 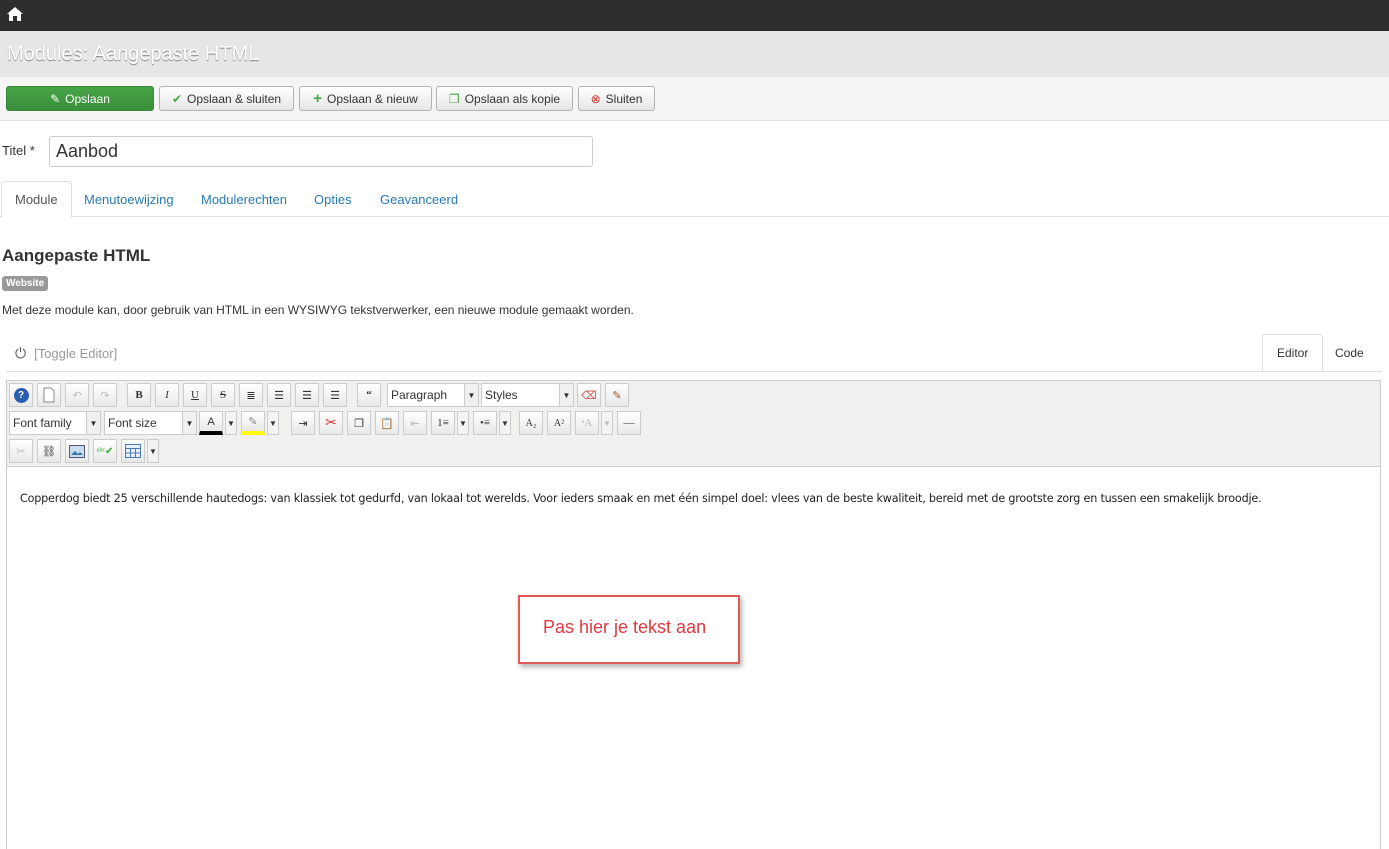 I want to click on font-size-value: Font size, so click(x=132, y=423).